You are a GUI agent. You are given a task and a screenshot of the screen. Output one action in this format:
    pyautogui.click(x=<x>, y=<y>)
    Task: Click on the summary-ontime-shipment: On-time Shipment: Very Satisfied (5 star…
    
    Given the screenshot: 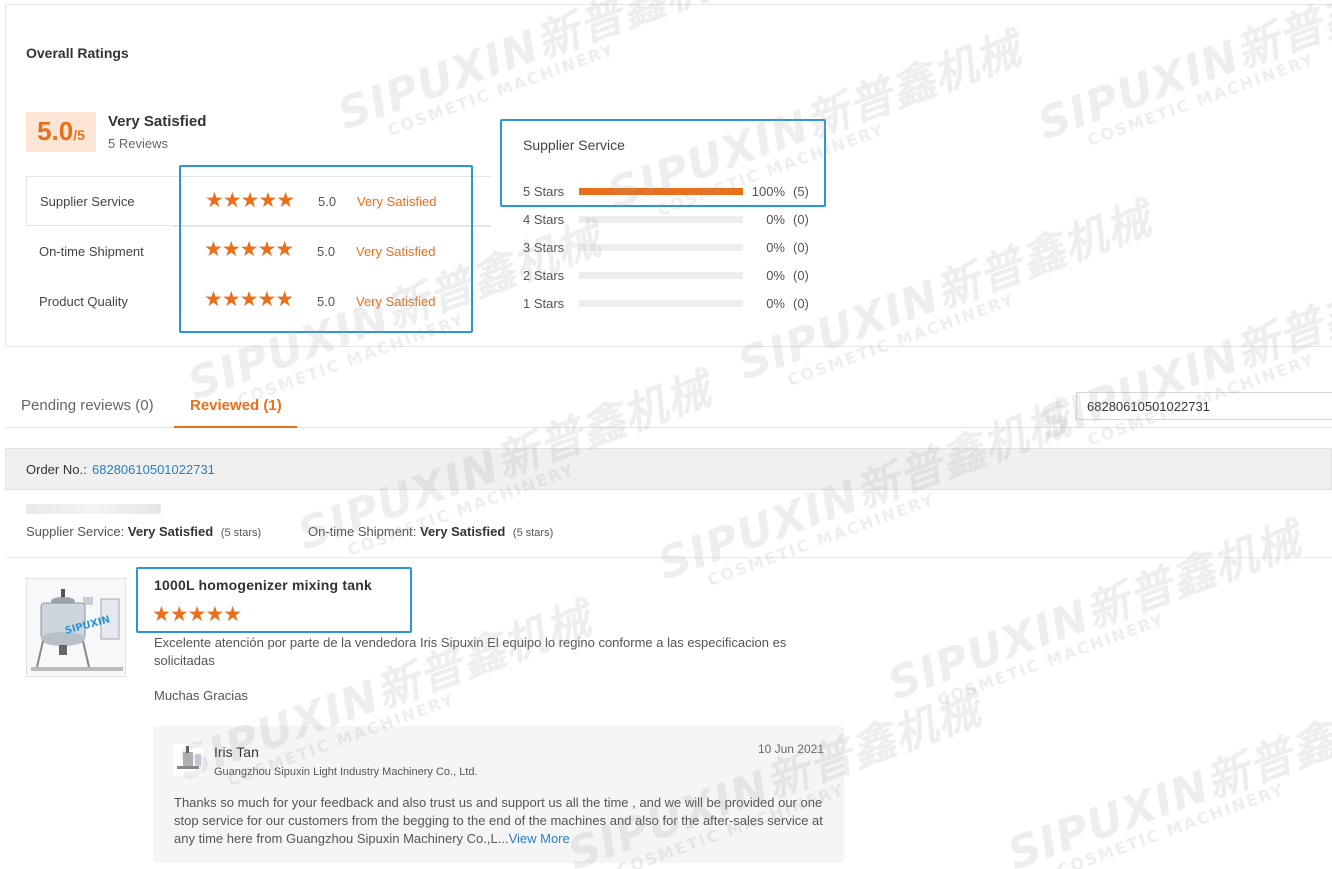 What is the action you would take?
    pyautogui.click(x=430, y=531)
    